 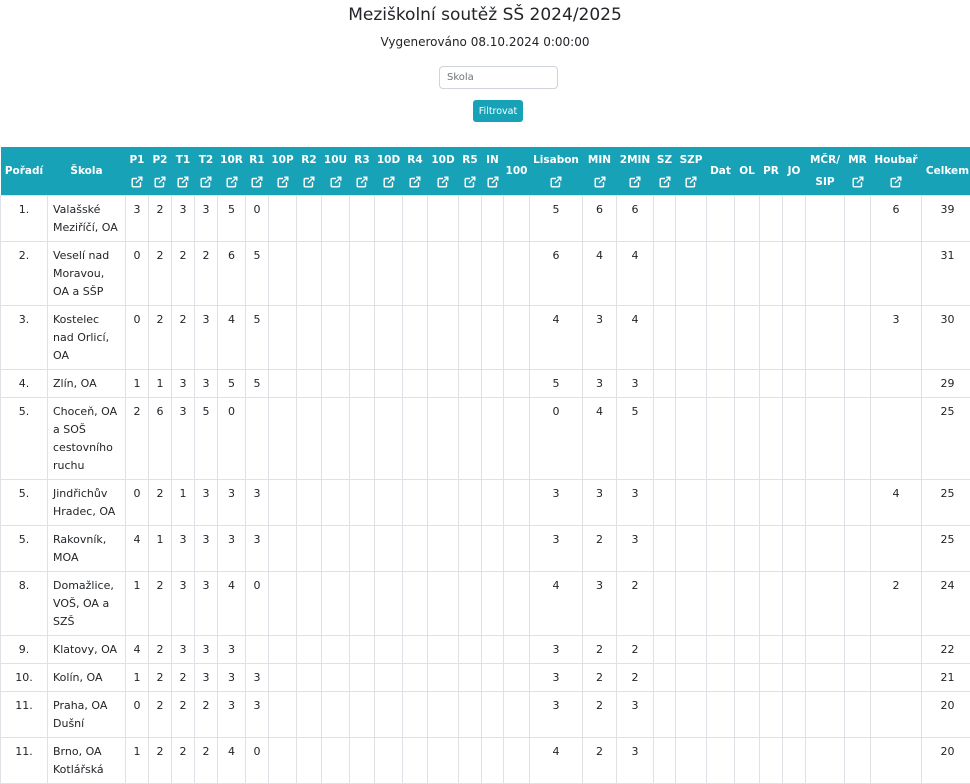 I want to click on score-cell-ol, so click(x=747, y=604).